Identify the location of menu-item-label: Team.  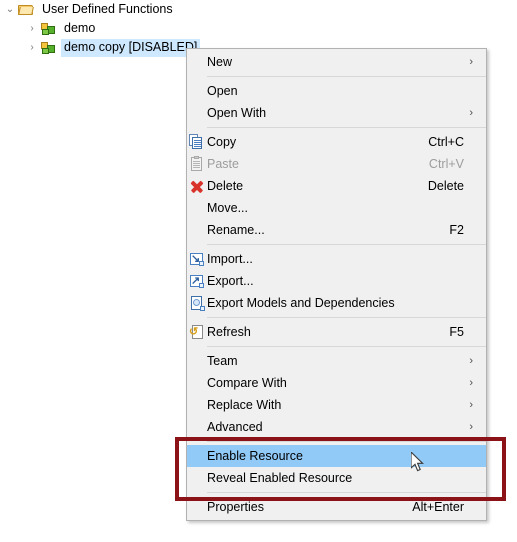
(222, 361).